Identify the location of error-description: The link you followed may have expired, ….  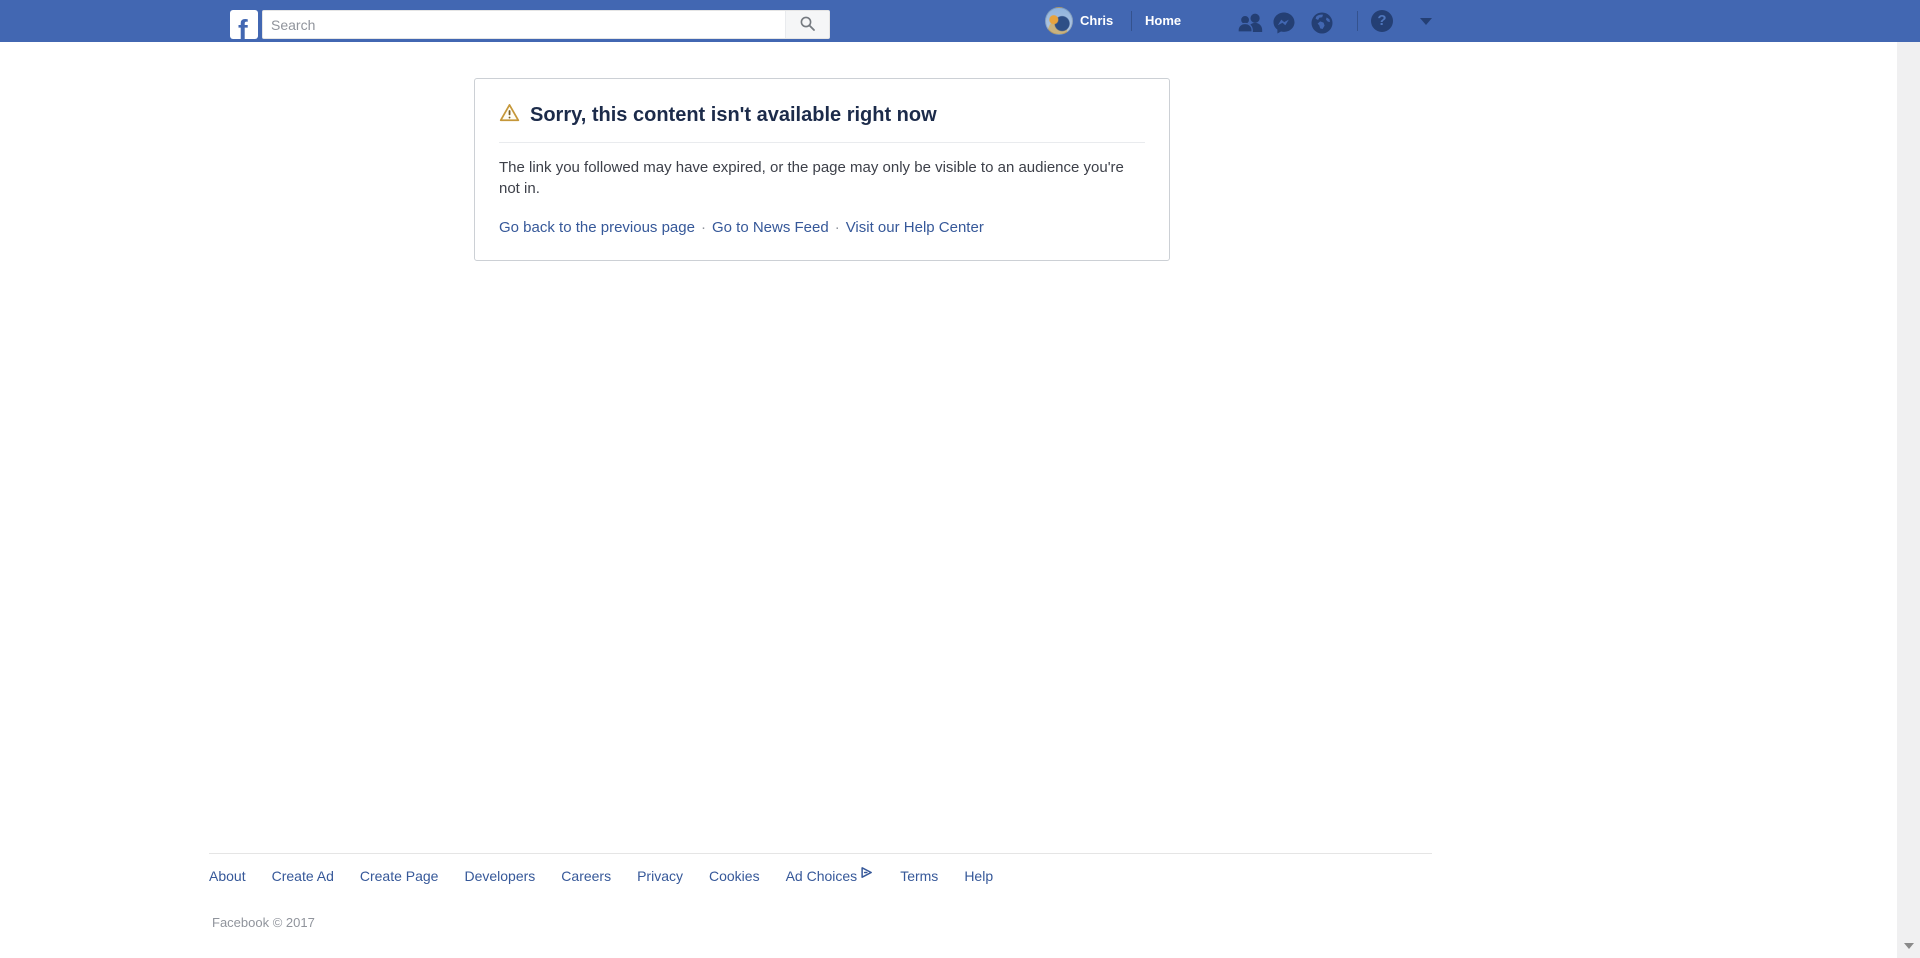
(811, 178).